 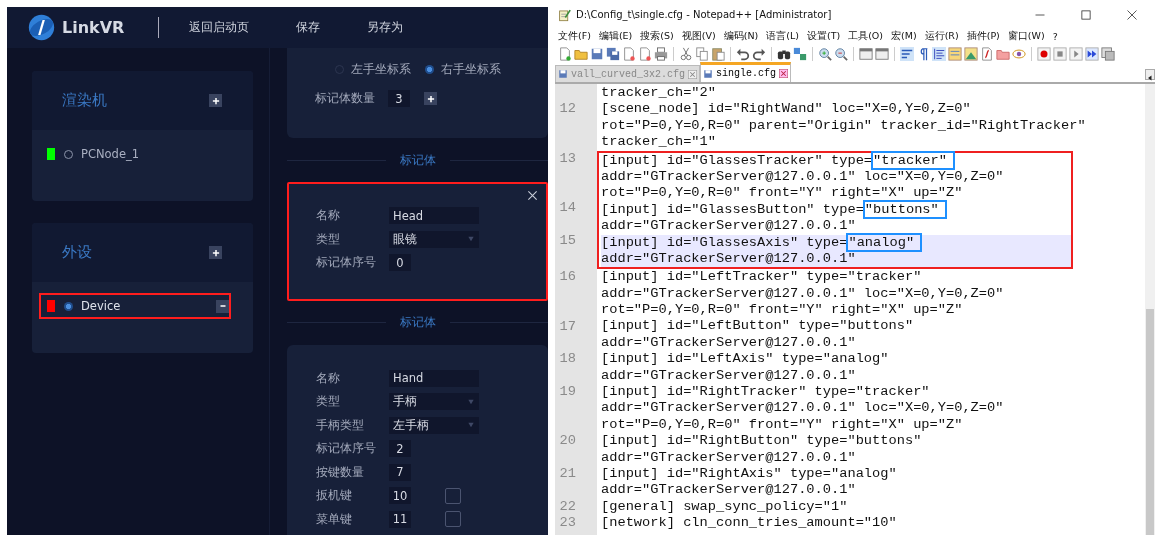 What do you see at coordinates (1027, 36) in the screenshot?
I see `menu-item: 窗口(W)` at bounding box center [1027, 36].